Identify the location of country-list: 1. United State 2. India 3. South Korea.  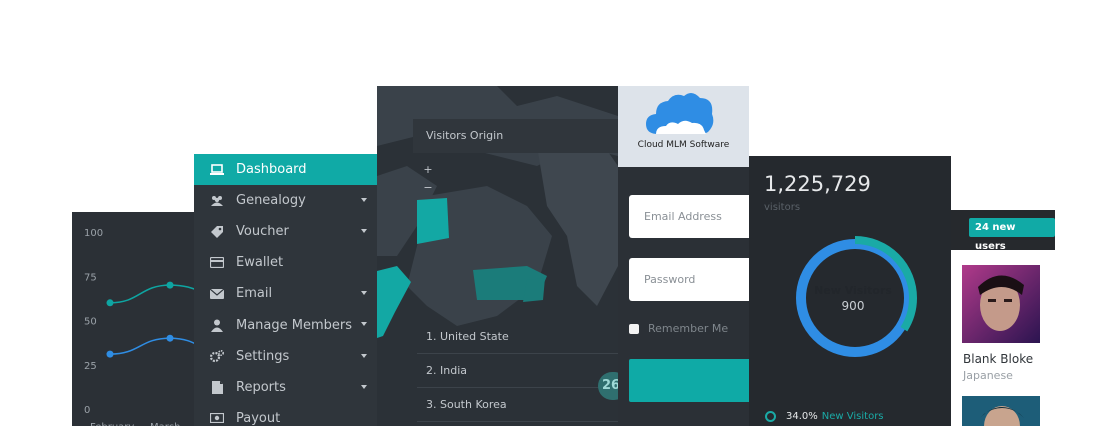
(517, 371).